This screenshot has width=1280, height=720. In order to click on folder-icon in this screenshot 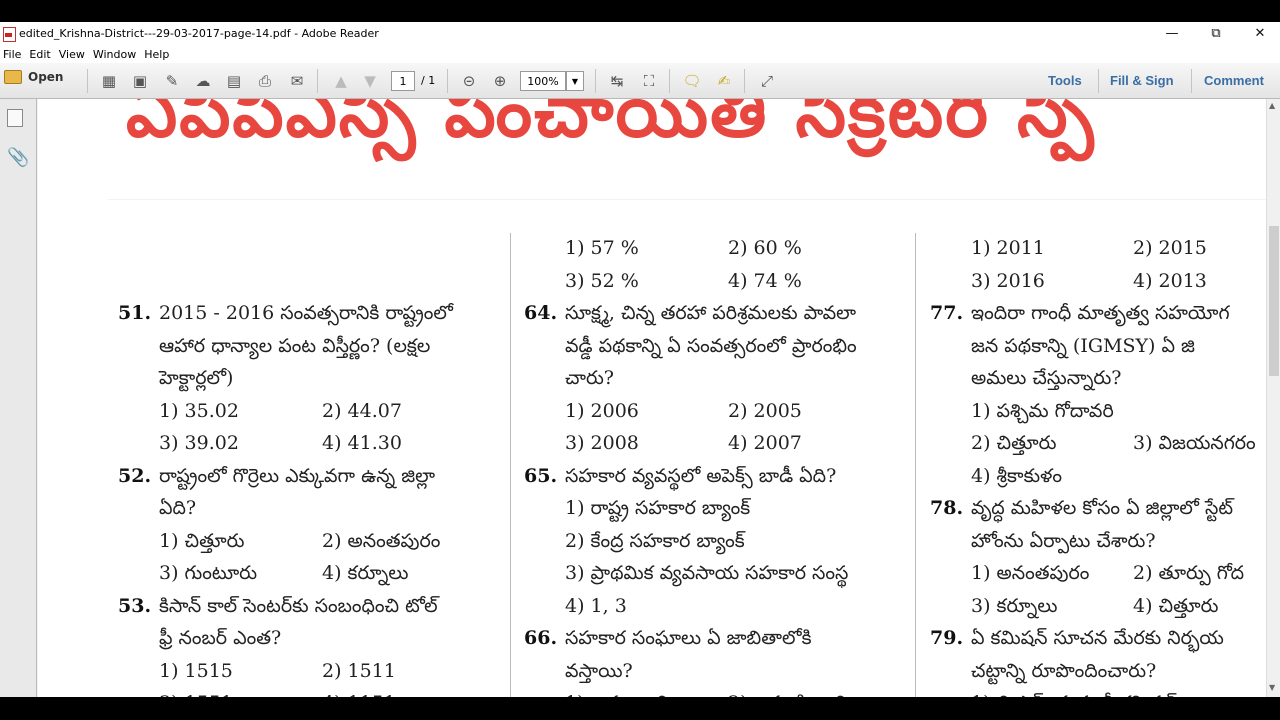, I will do `click(13, 77)`.